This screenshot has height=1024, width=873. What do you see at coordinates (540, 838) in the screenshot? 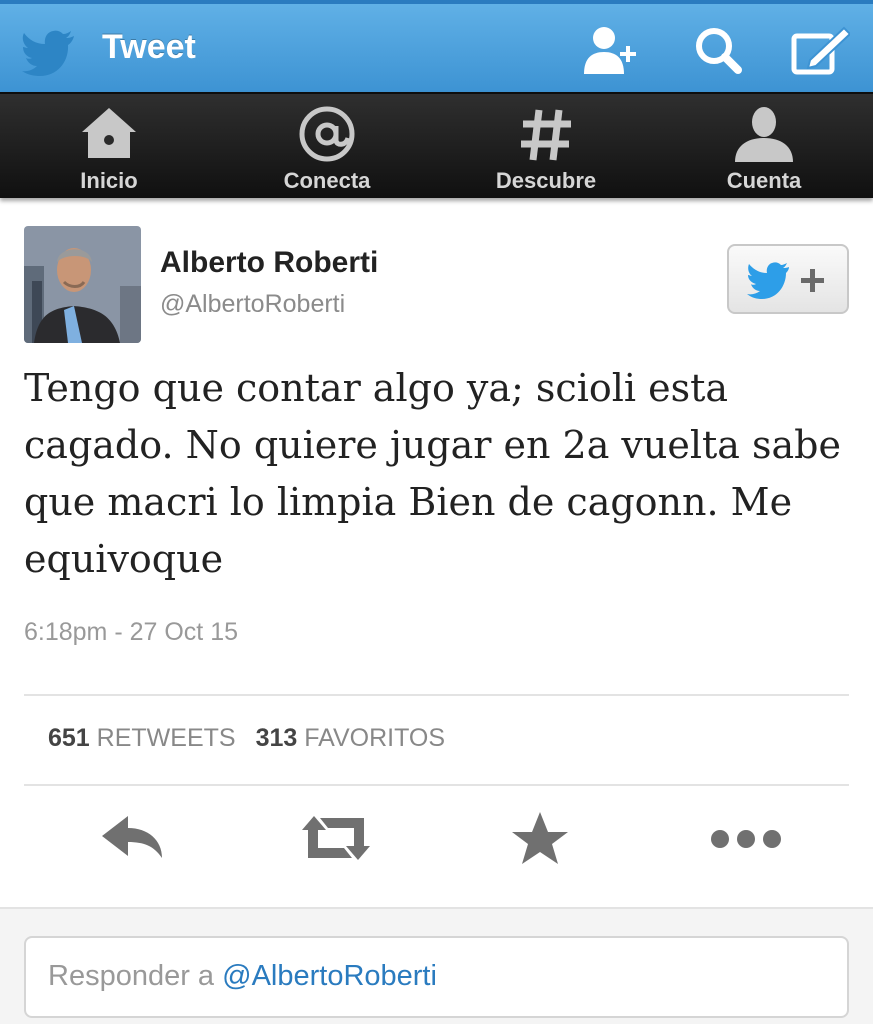
I see `favorite-star-icon` at bounding box center [540, 838].